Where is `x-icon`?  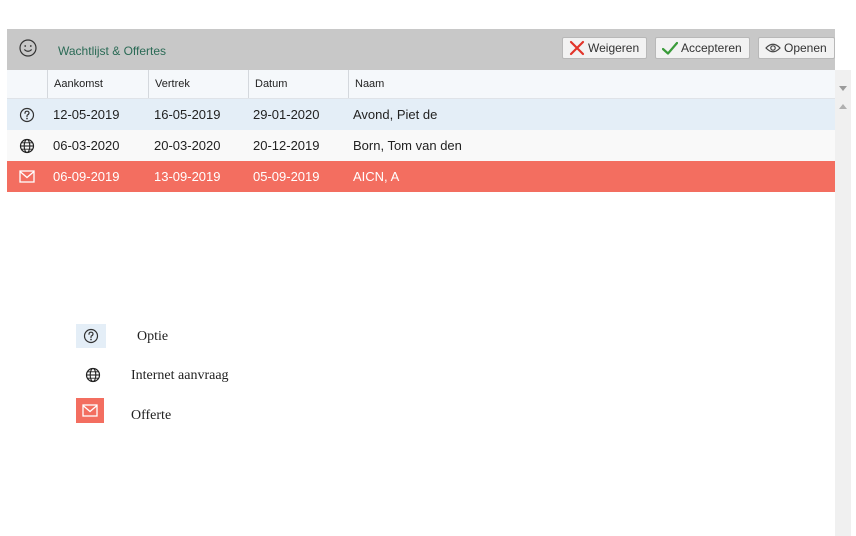
x-icon is located at coordinates (577, 48).